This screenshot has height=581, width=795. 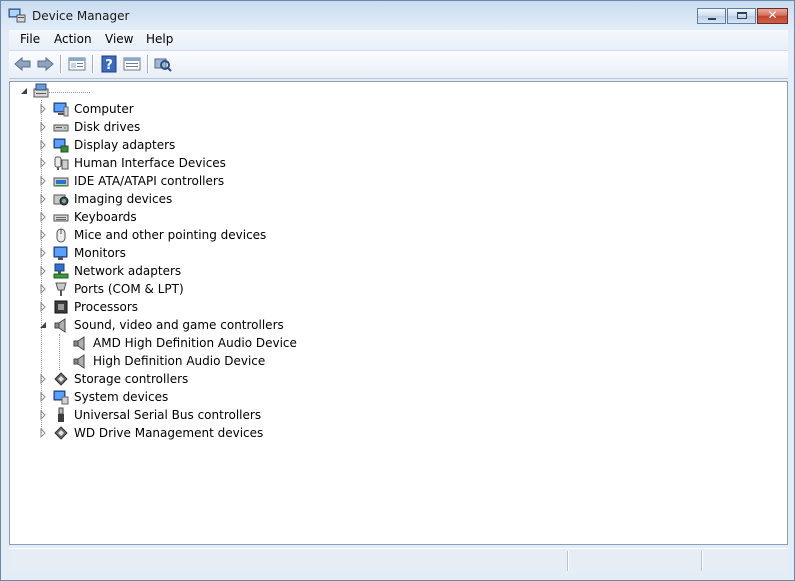 I want to click on back-arrow-icon, so click(x=23, y=64).